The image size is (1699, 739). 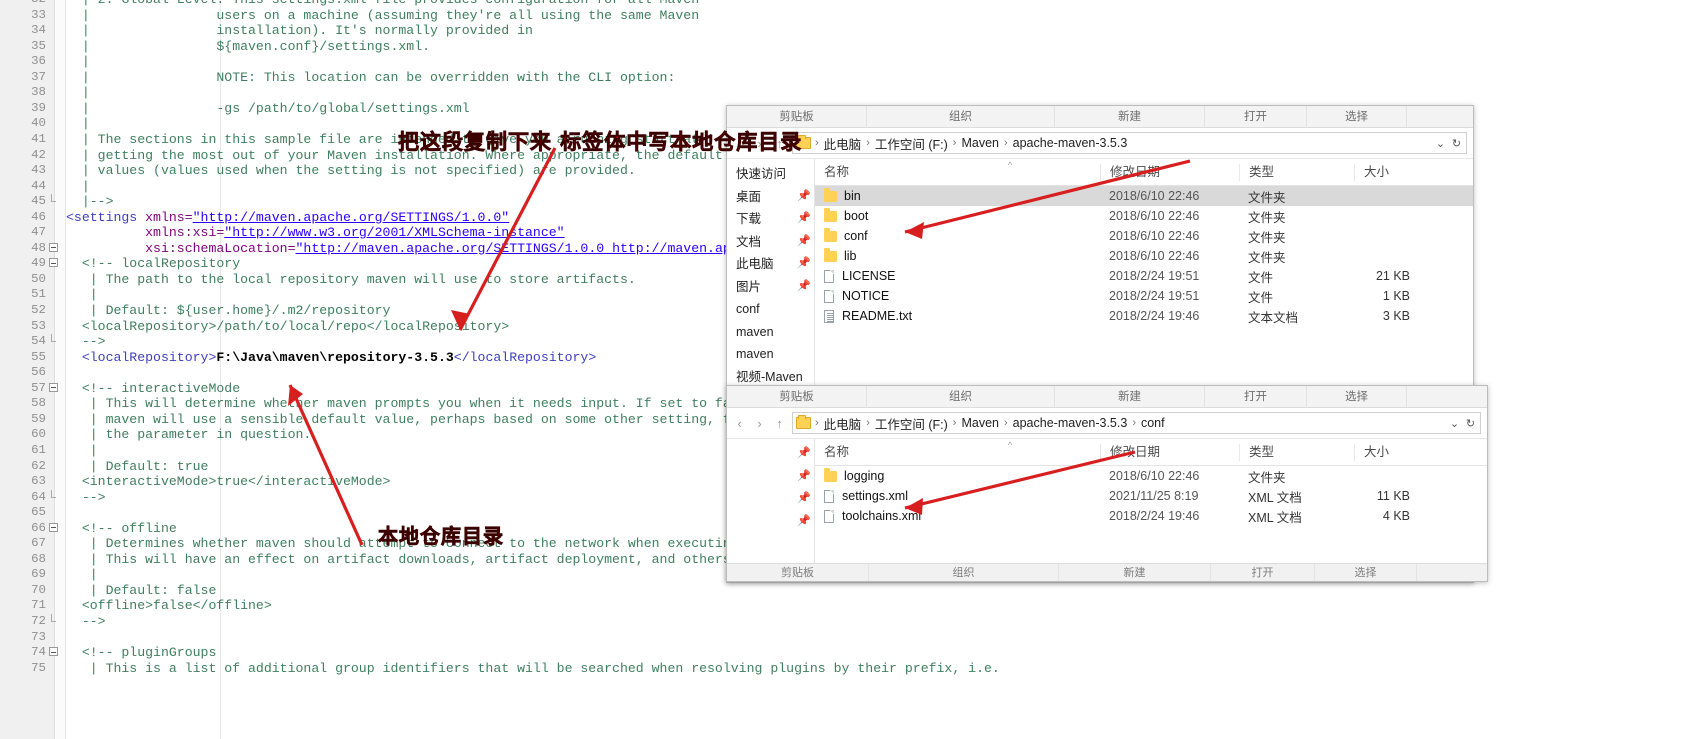 What do you see at coordinates (1144, 256) in the screenshot?
I see `table-row: lib 2018/6/10 22:46 文件夹` at bounding box center [1144, 256].